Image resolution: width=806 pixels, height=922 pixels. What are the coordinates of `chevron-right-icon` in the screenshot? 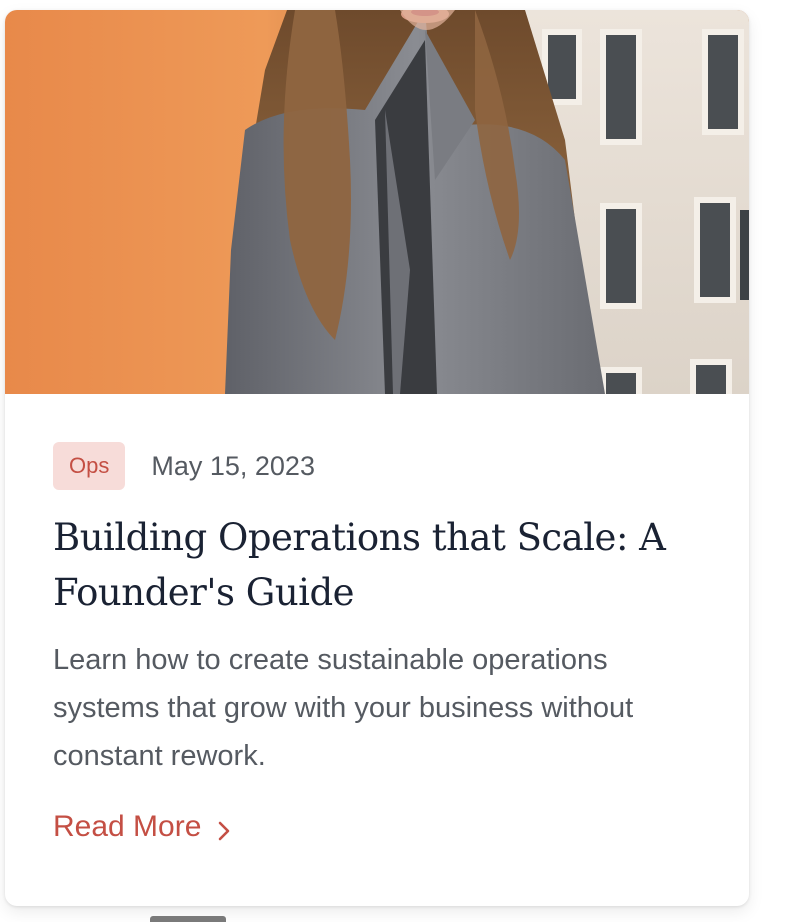 It's located at (224, 828).